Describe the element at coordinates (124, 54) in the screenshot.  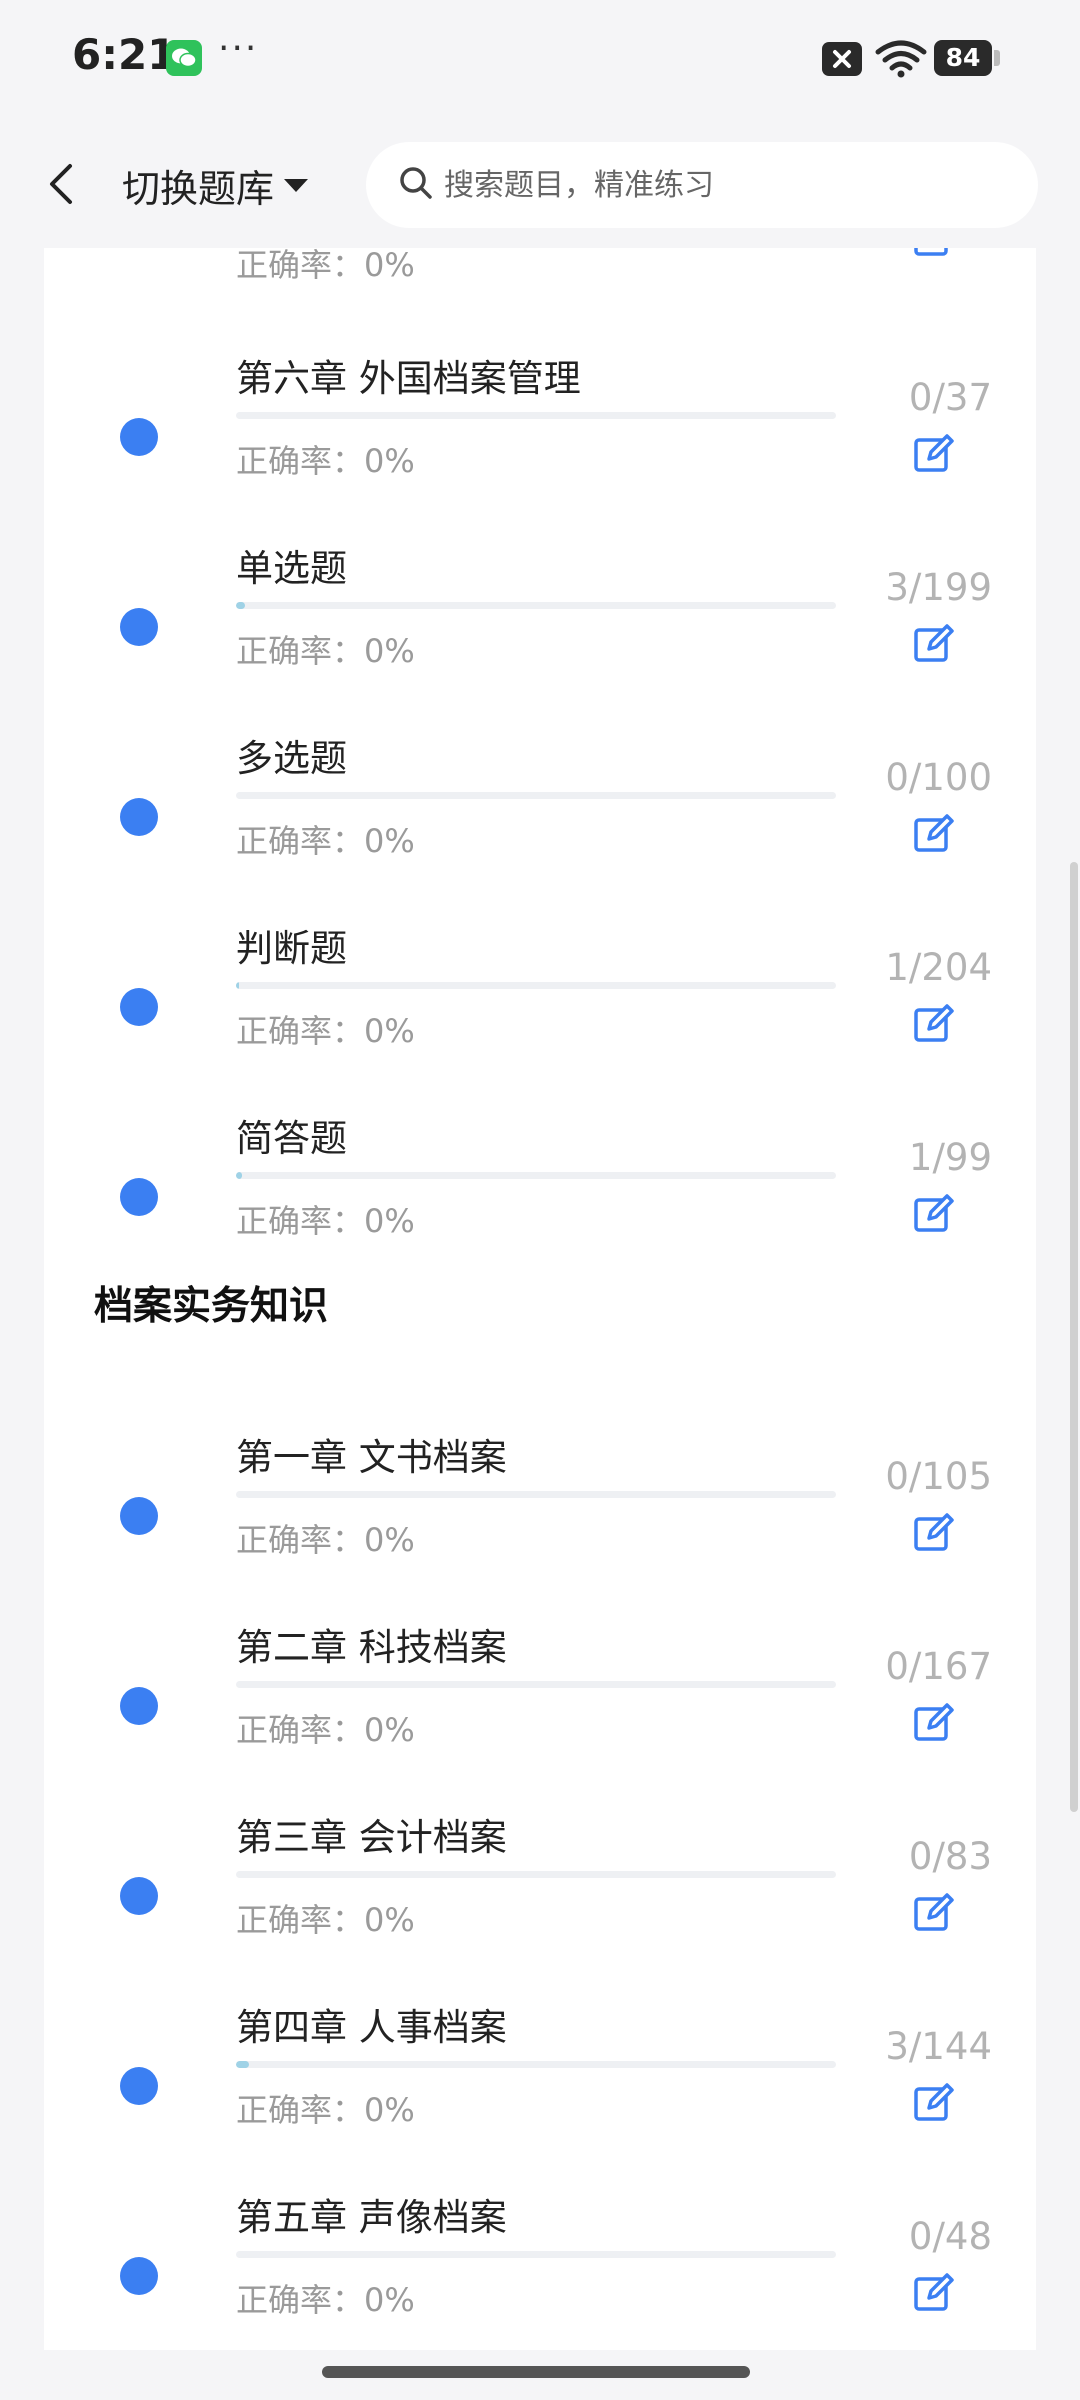
I see `status-time: 6:21` at that location.